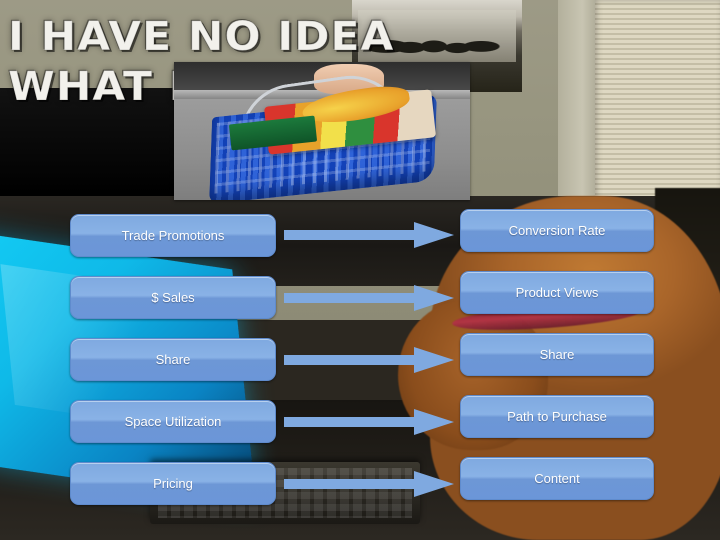  Describe the element at coordinates (369, 484) in the screenshot. I see `arrow-right-5-icon` at that location.